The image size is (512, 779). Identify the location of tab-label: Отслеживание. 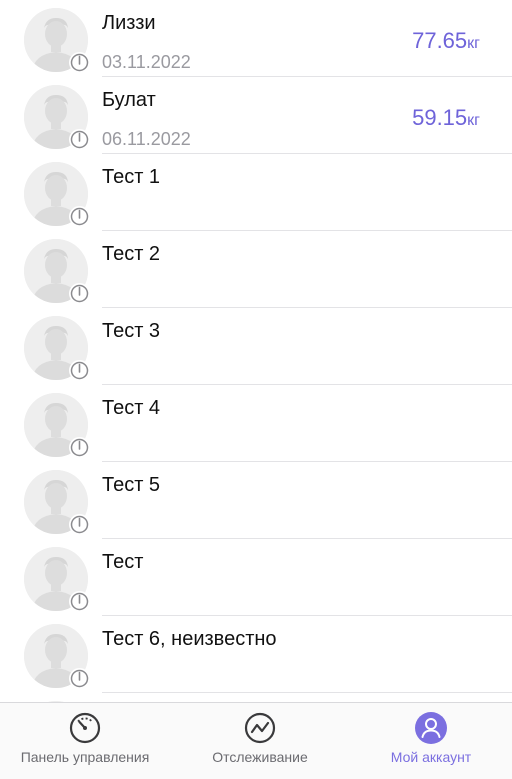
(260, 757).